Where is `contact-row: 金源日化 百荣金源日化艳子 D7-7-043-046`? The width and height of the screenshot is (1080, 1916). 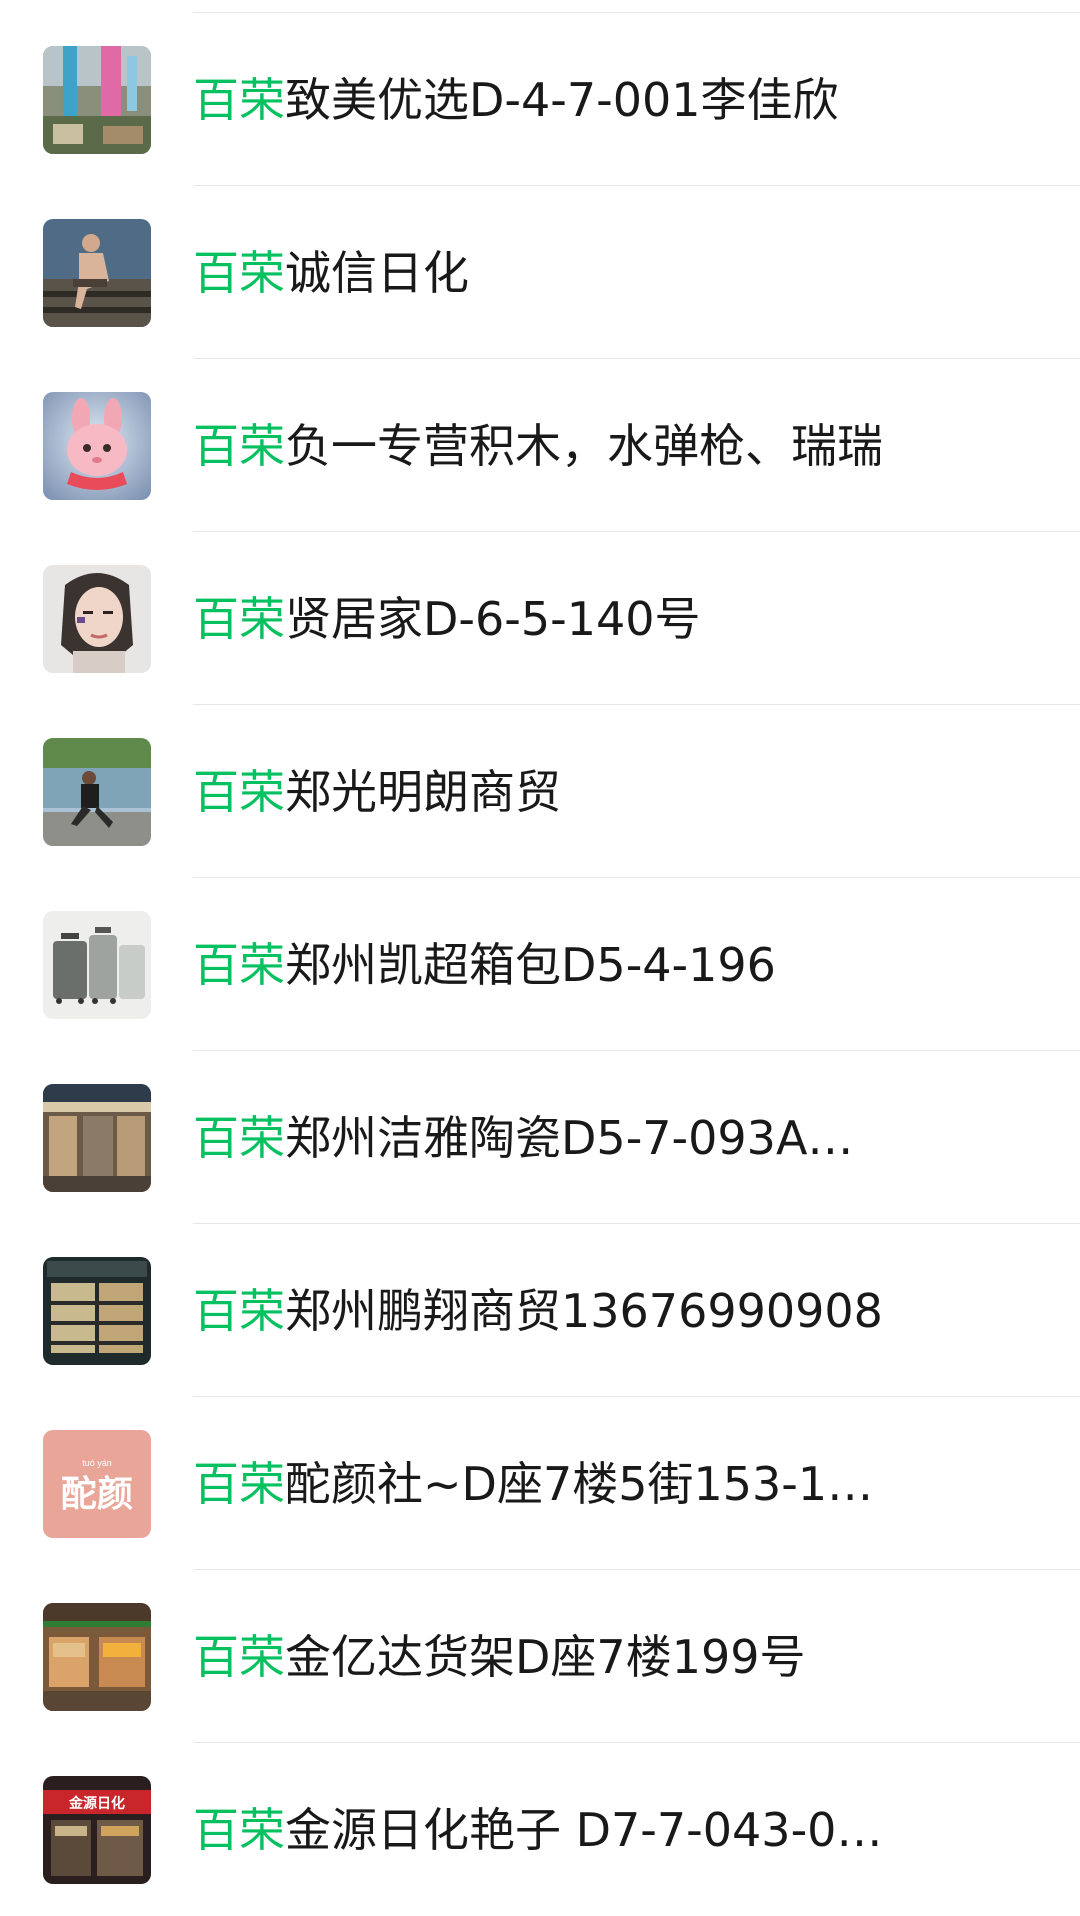
contact-row: 金源日化 百荣金源日化艳子 D7-7-043-046 is located at coordinates (540, 1829).